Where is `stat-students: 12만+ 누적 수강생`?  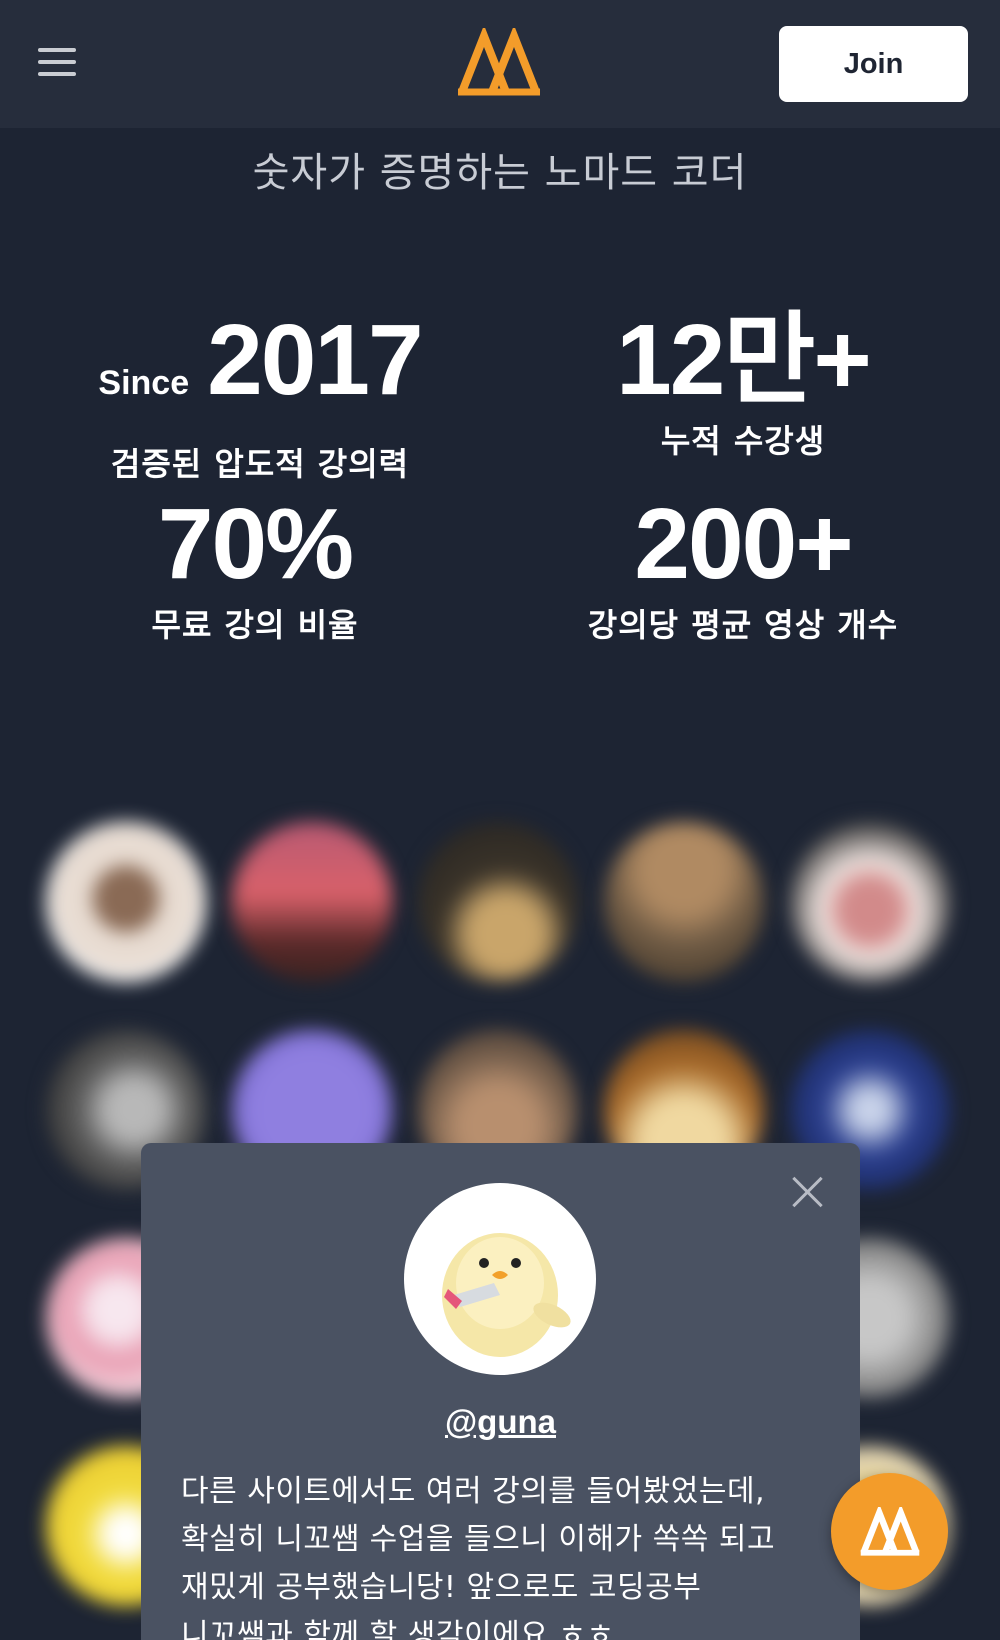 stat-students: 12만+ 누적 수강생 is located at coordinates (743, 386).